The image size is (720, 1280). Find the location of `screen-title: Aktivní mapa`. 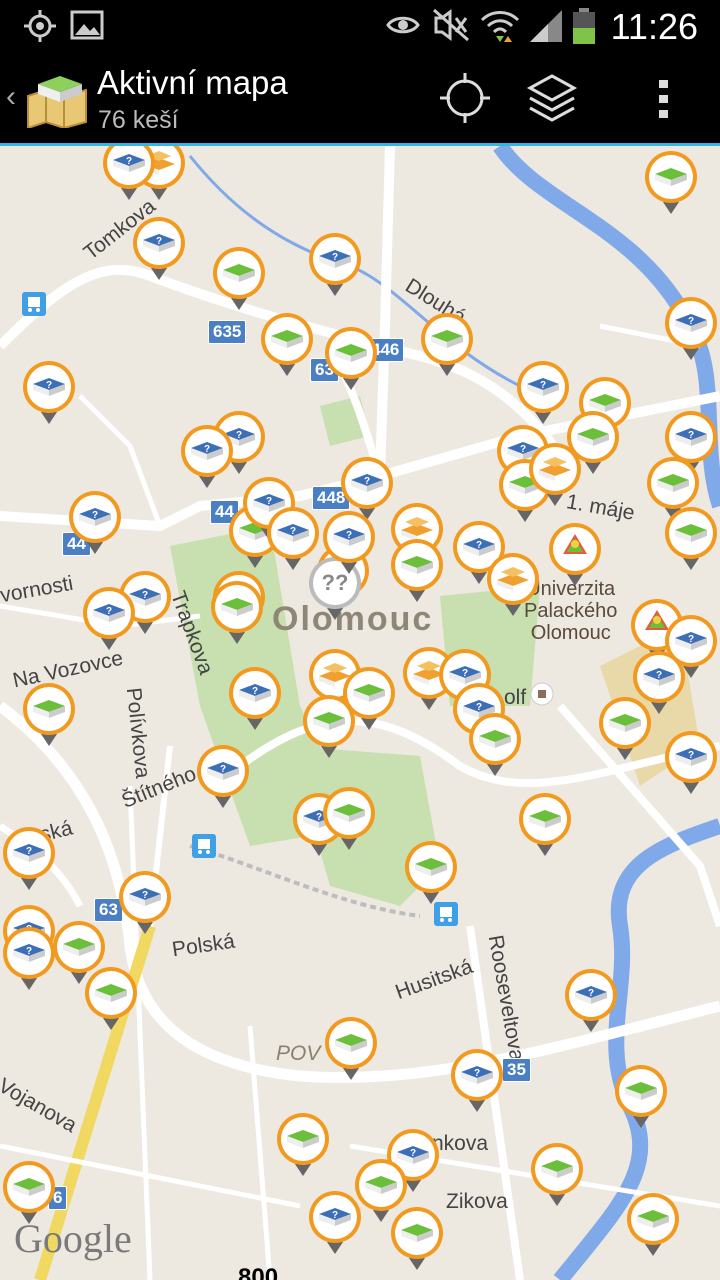

screen-title: Aktivní mapa is located at coordinates (192, 82).